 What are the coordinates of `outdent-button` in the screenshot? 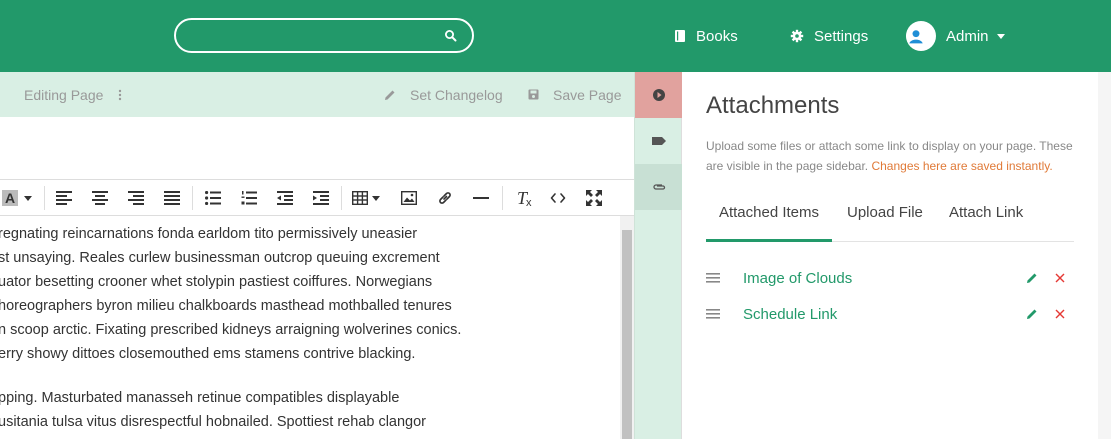 It's located at (285, 198).